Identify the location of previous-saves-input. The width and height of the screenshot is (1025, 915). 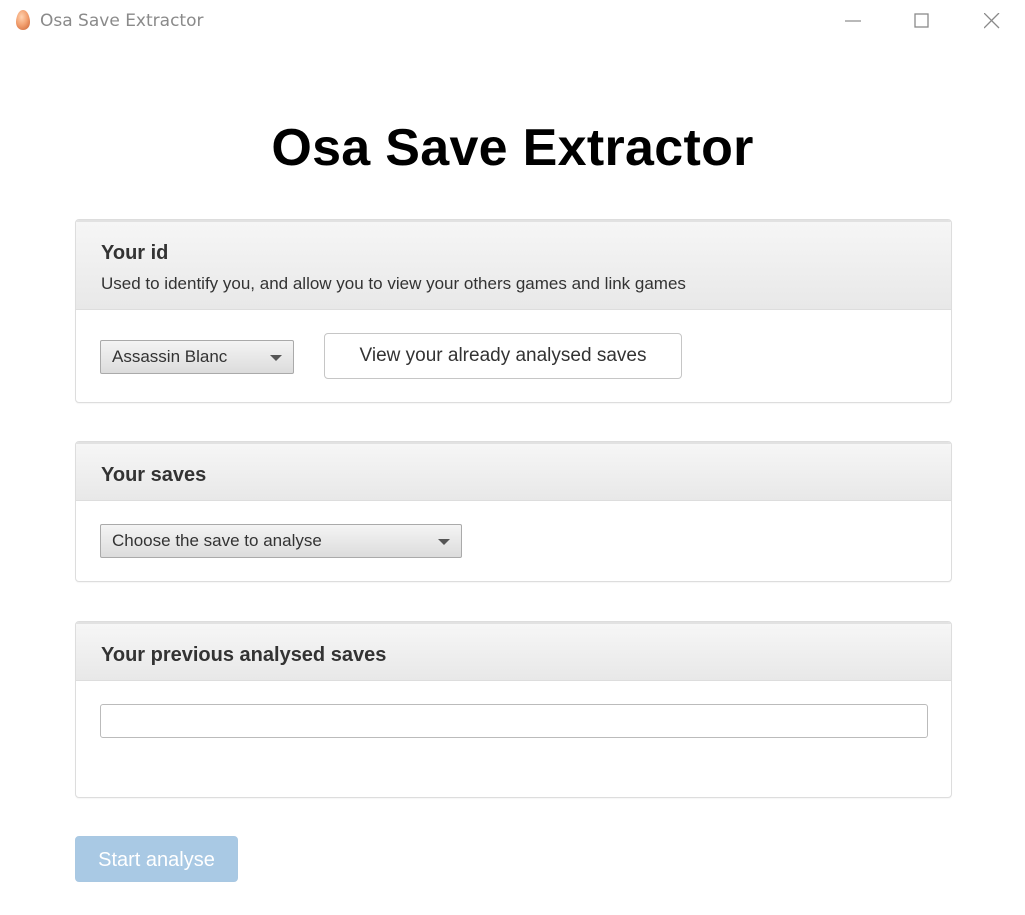
(514, 721).